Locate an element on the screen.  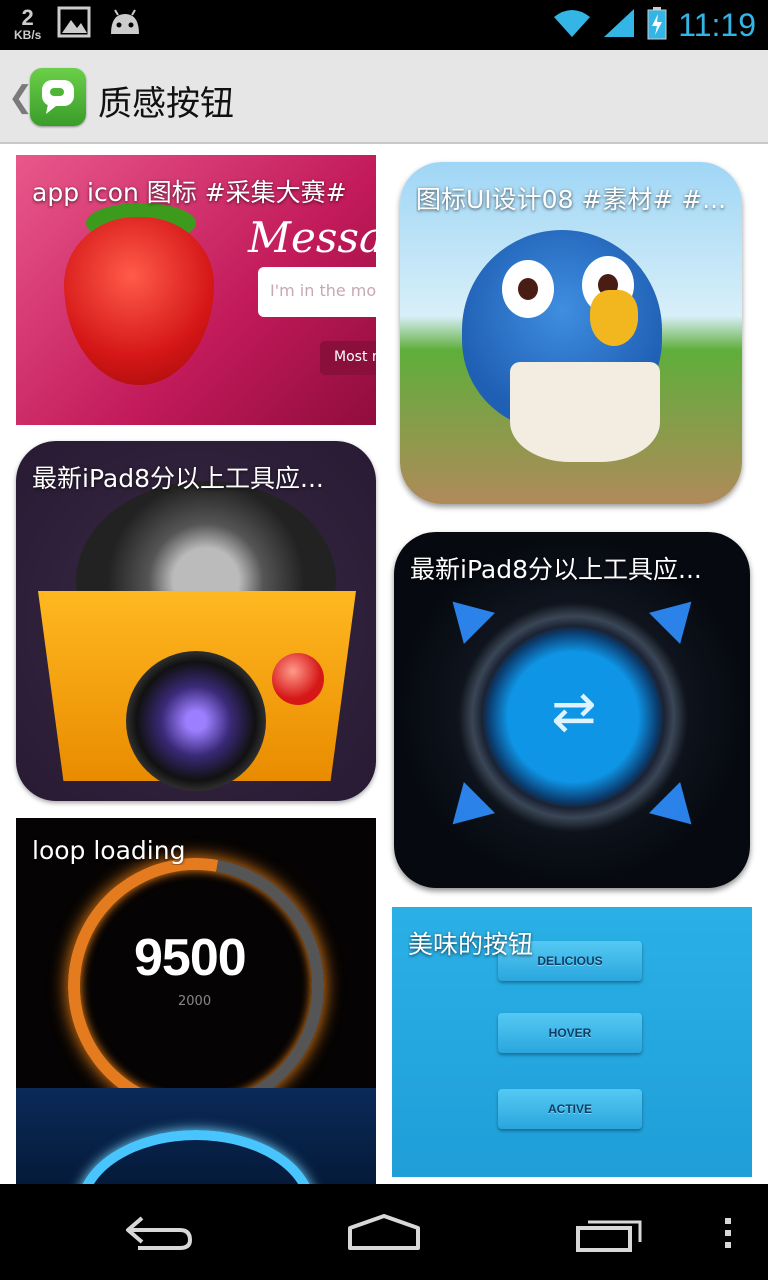
card-caption: app icon 图标 #采集大赛# is located at coordinates (189, 192).